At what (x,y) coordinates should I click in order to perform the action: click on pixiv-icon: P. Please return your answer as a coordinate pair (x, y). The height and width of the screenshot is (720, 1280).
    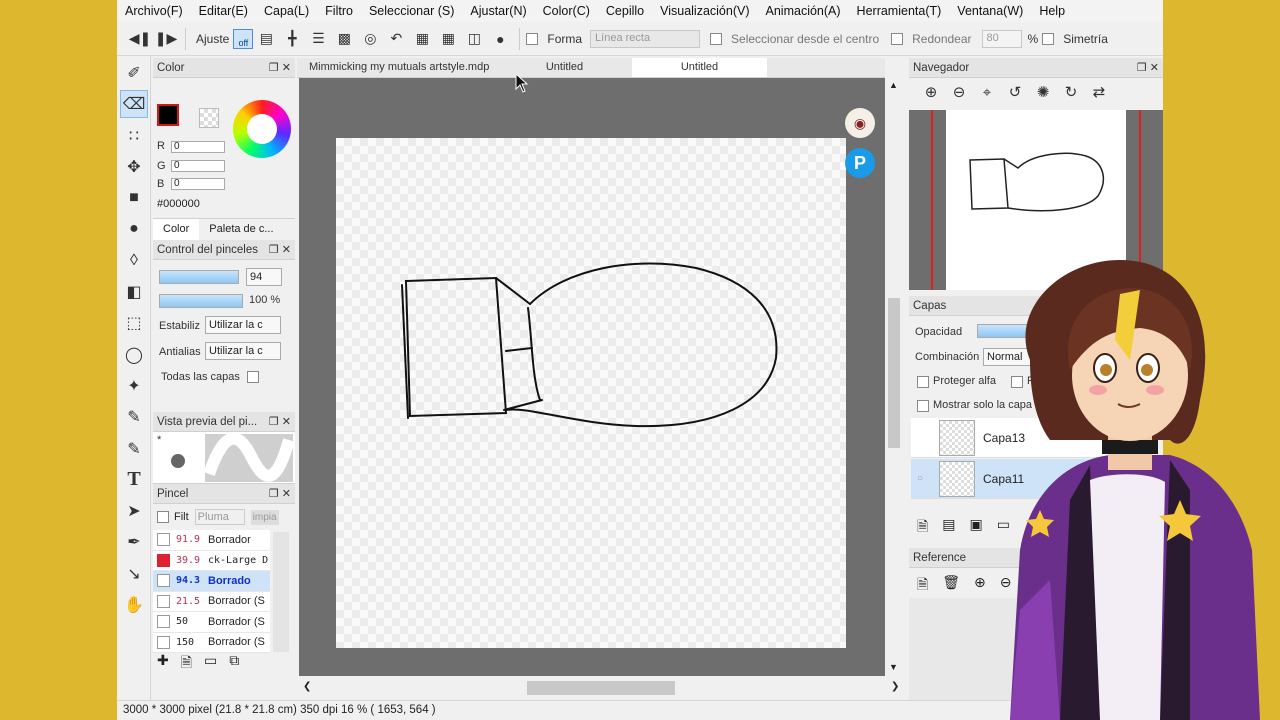
    Looking at the image, I should click on (860, 163).